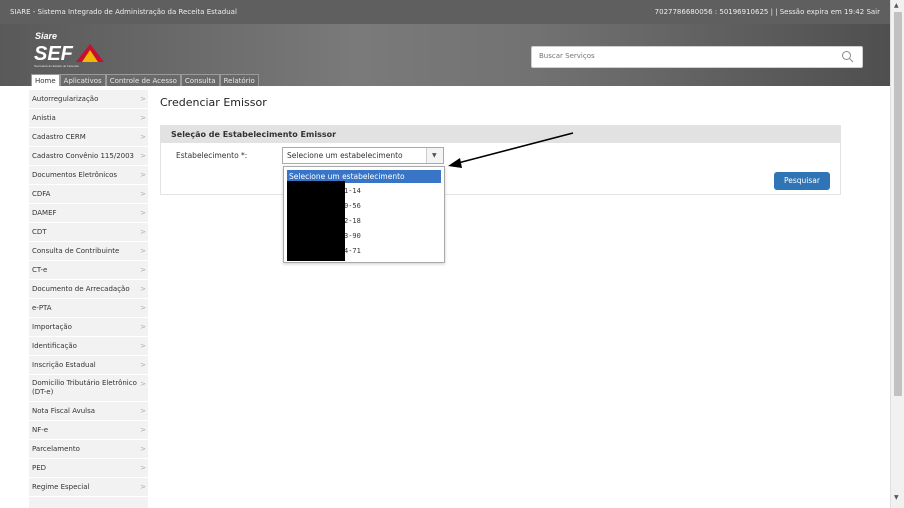  I want to click on page-scrollbar: ▲ ▼, so click(897, 254).